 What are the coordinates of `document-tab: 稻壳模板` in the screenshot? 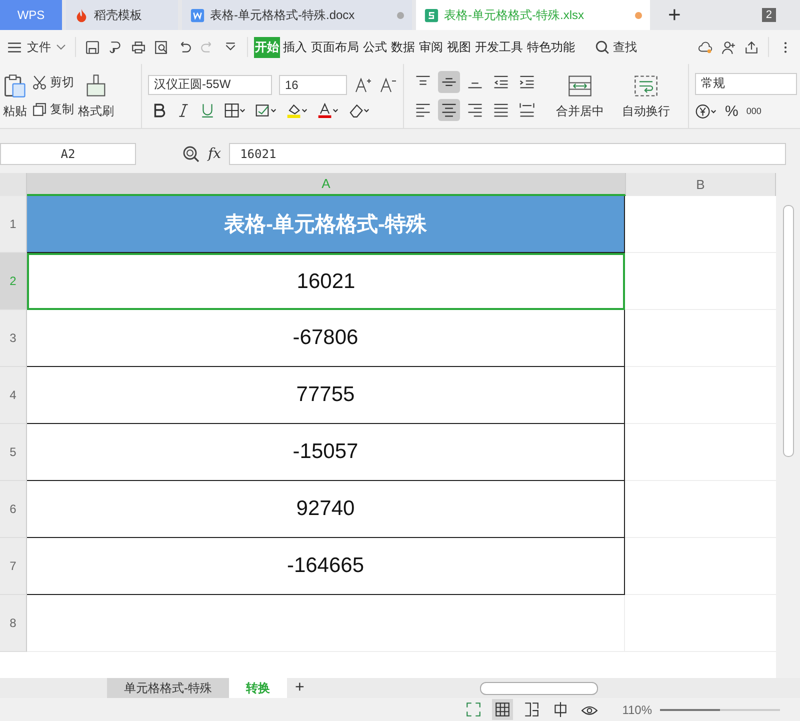 It's located at (122, 15).